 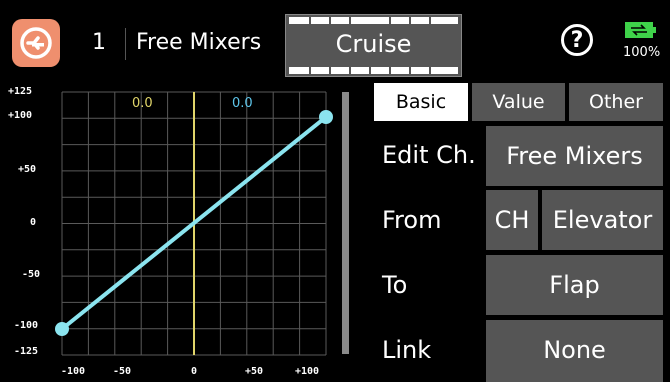 I want to click on input-value-readout: 0.0, so click(x=142, y=103).